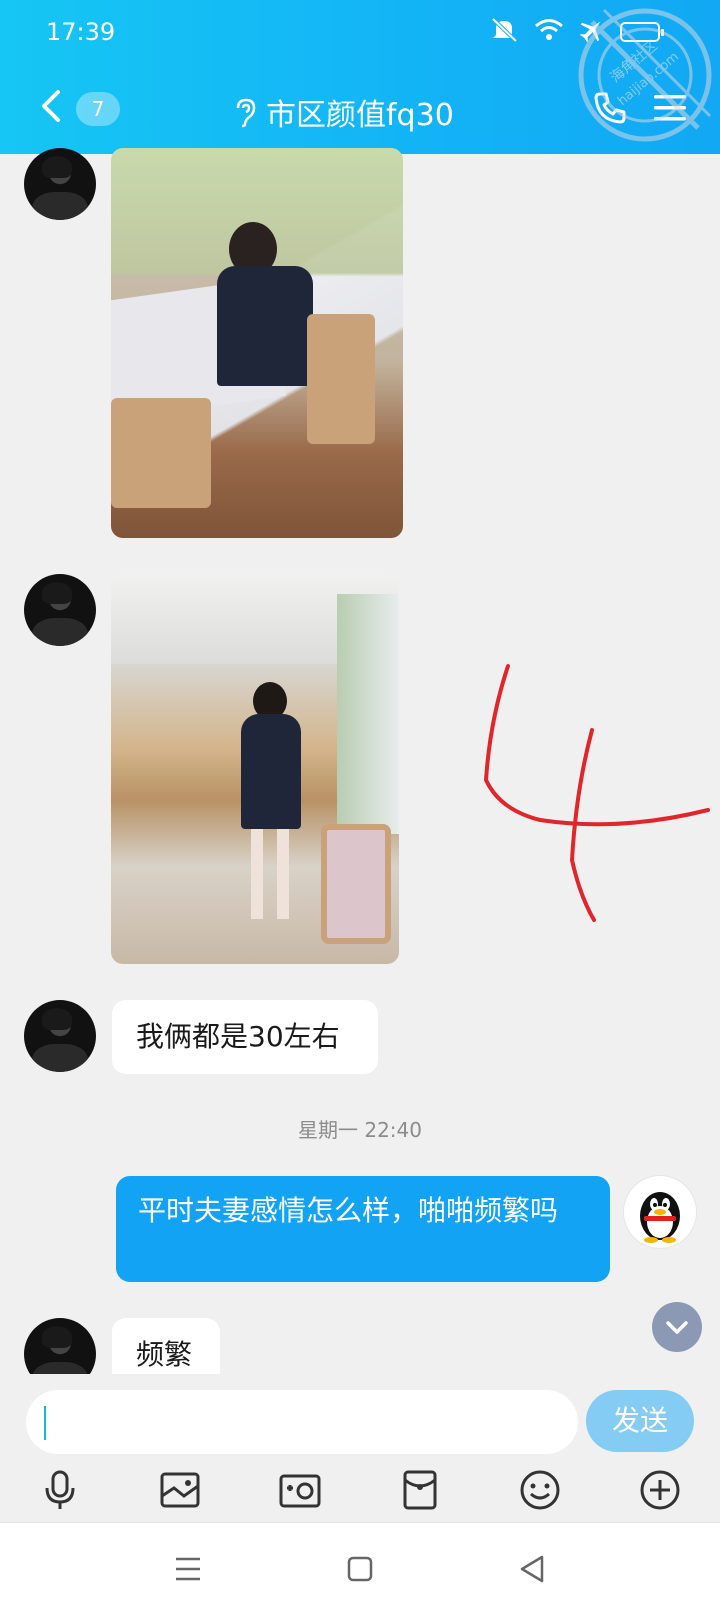 The image size is (720, 1612). I want to click on emoji-icon, so click(540, 1490).